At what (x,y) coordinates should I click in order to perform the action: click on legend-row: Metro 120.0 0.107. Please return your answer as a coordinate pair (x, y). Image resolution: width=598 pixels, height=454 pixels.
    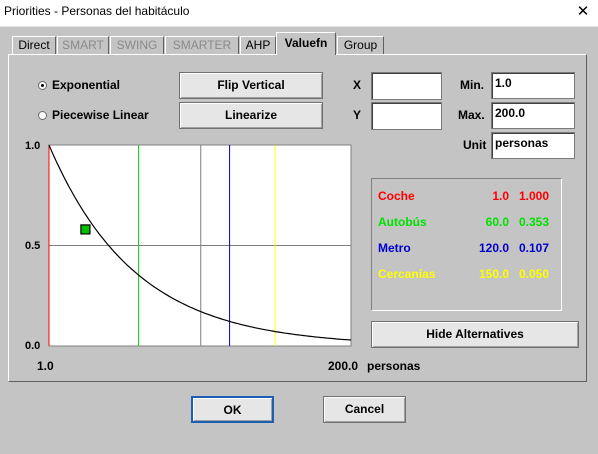
    Looking at the image, I should click on (467, 248).